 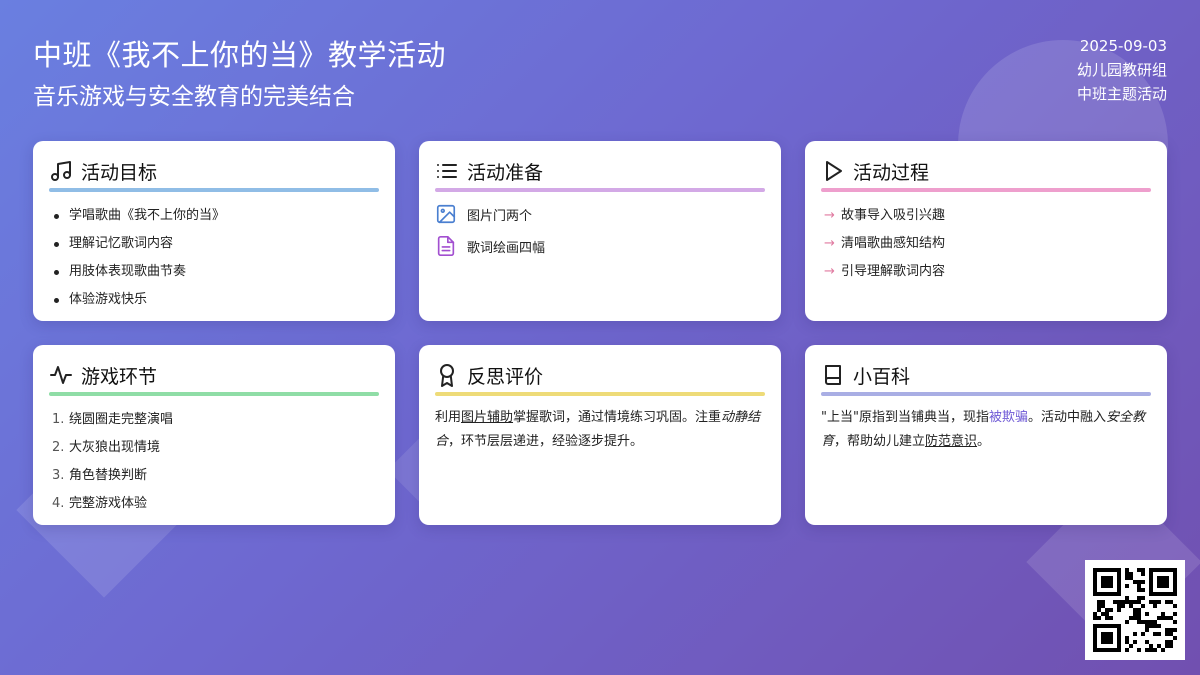 I want to click on game-list: 1. 绕圆圈走完整演唱 2. 大灰狼出现情境 3. 角色替换判断 4. 完整游戏体验, so click(x=214, y=462).